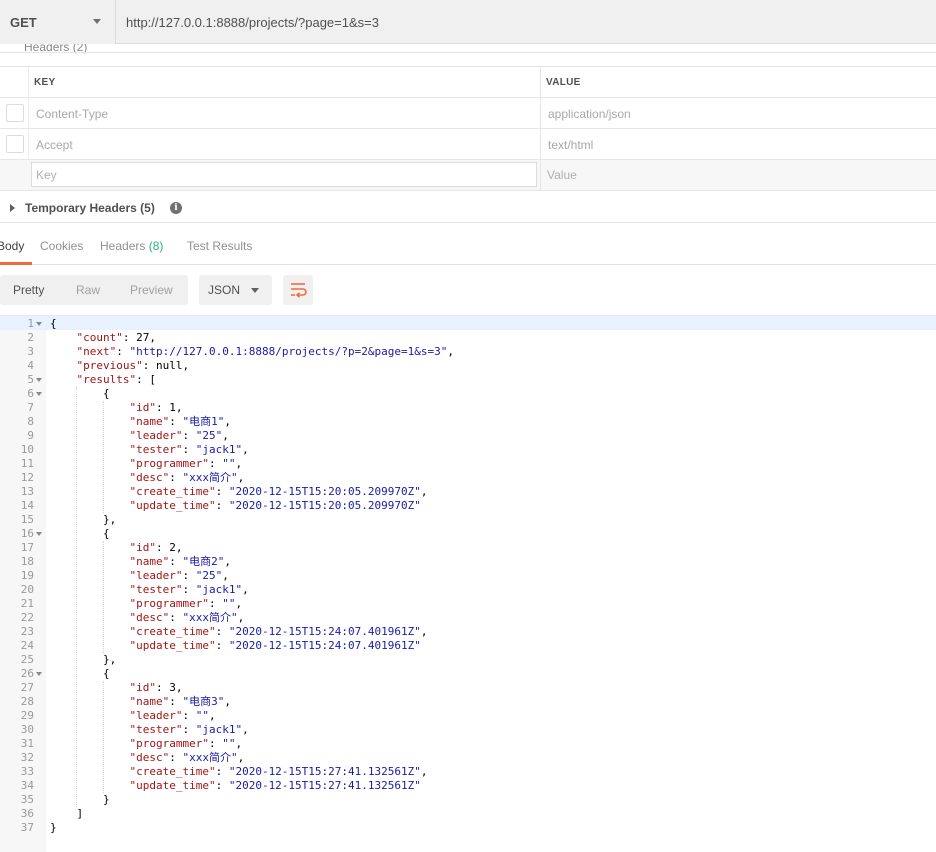 The width and height of the screenshot is (936, 852). I want to click on format-select: JSON, so click(235, 290).